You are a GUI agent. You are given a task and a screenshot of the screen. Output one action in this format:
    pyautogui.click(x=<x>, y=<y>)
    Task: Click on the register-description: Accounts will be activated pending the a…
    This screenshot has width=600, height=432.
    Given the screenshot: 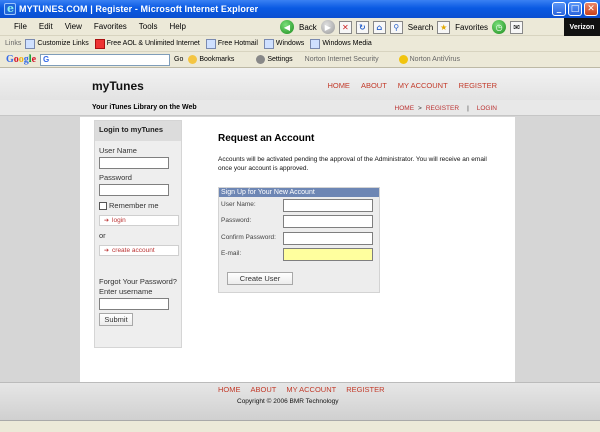 What is the action you would take?
    pyautogui.click(x=352, y=164)
    